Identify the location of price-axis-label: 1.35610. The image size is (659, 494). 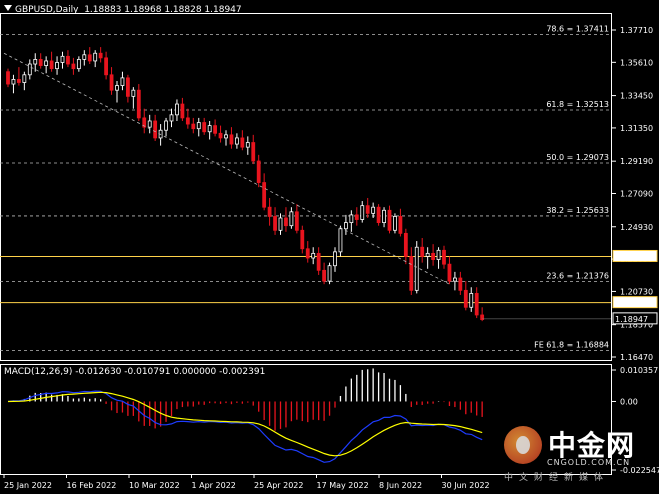
(636, 62).